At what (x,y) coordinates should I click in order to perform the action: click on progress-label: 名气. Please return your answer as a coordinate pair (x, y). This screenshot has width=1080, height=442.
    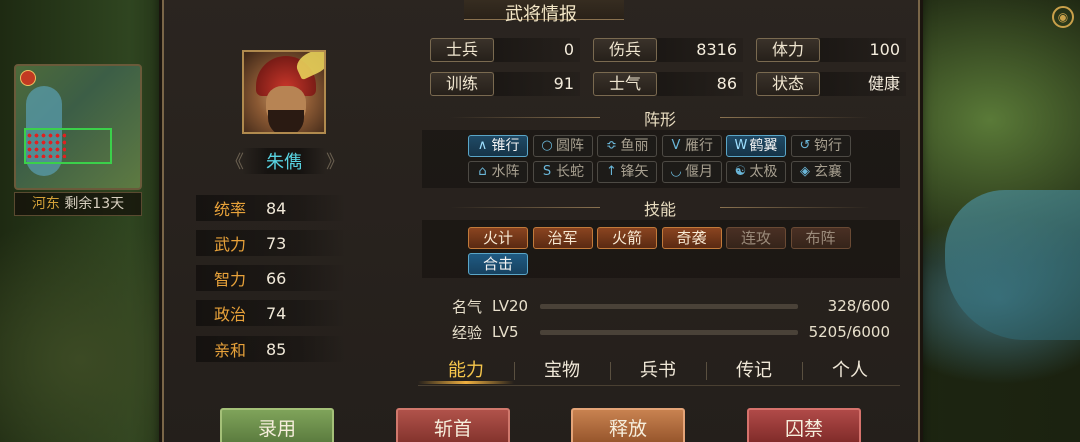
    Looking at the image, I should click on (466, 306).